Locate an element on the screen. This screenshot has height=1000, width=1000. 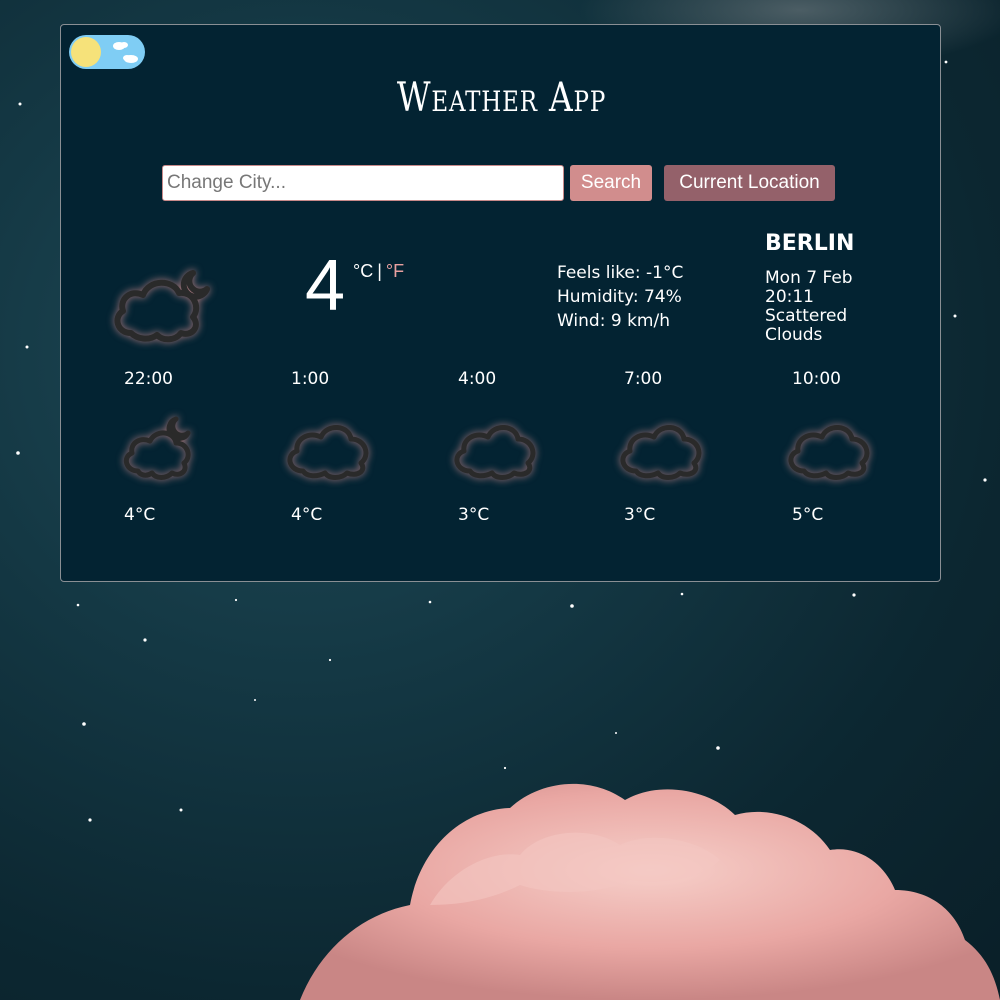
date: Mon 7 Feb is located at coordinates (809, 278).